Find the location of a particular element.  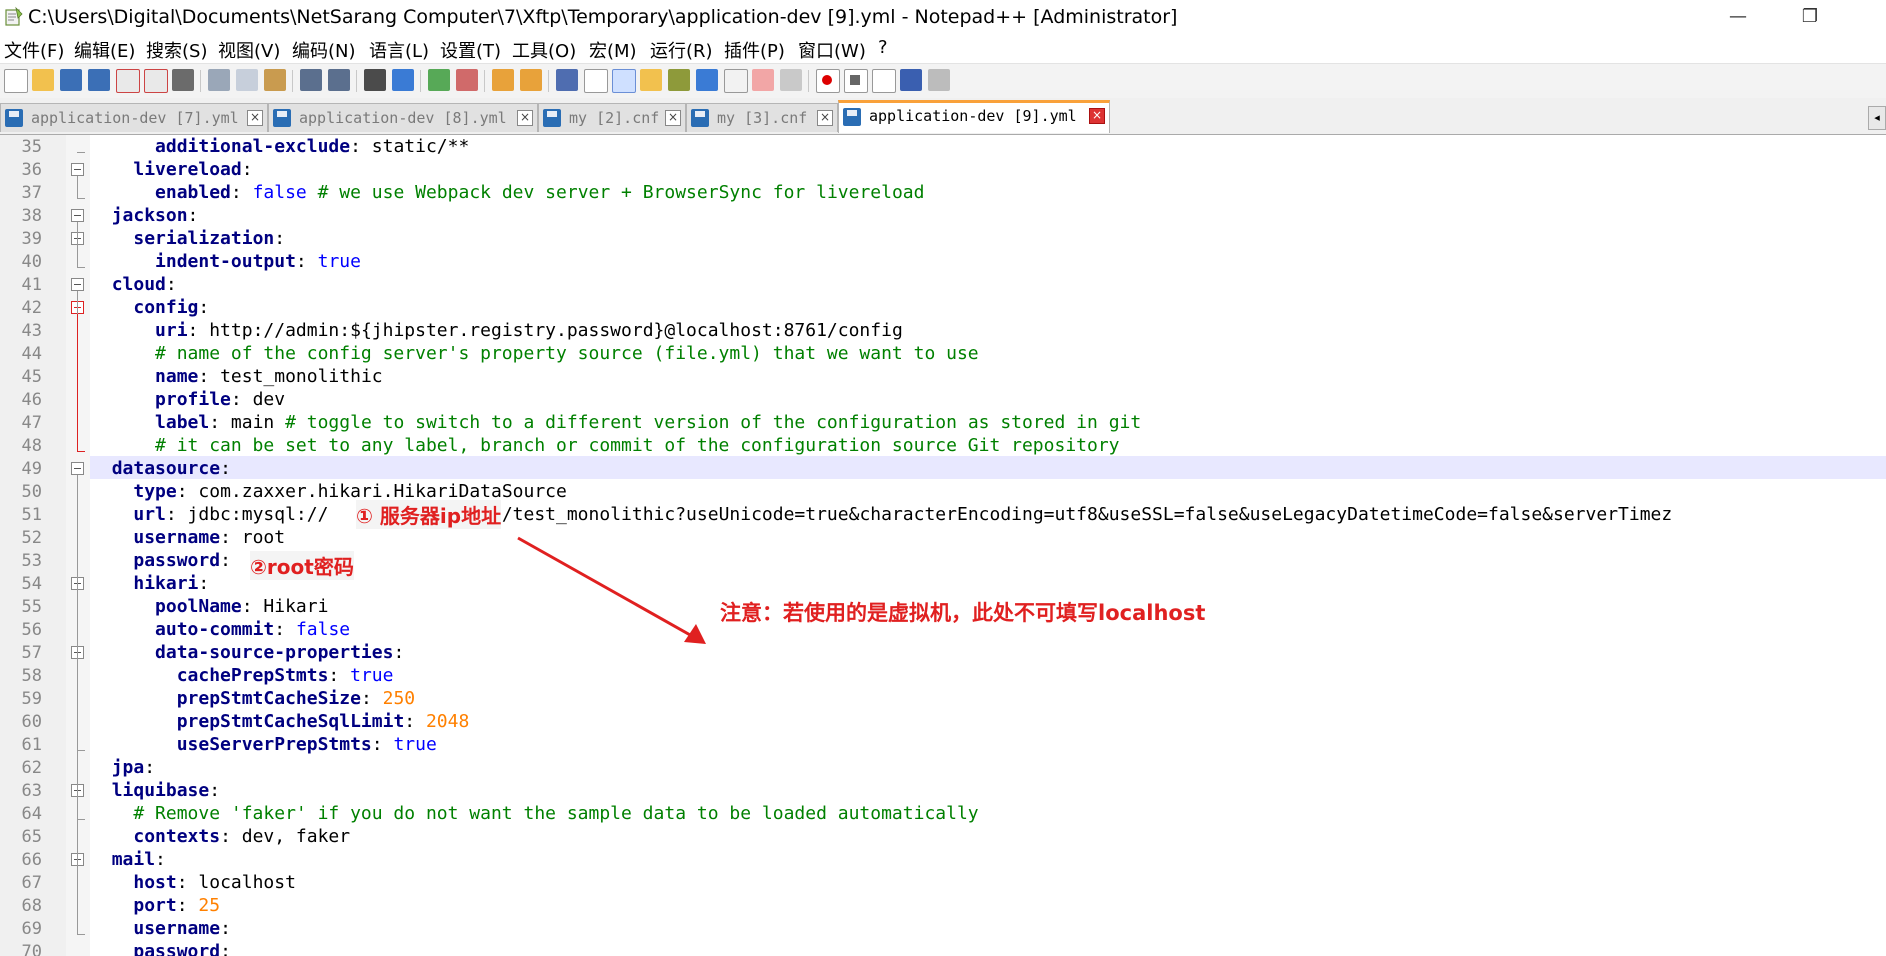

open-folder-icon is located at coordinates (43, 80).